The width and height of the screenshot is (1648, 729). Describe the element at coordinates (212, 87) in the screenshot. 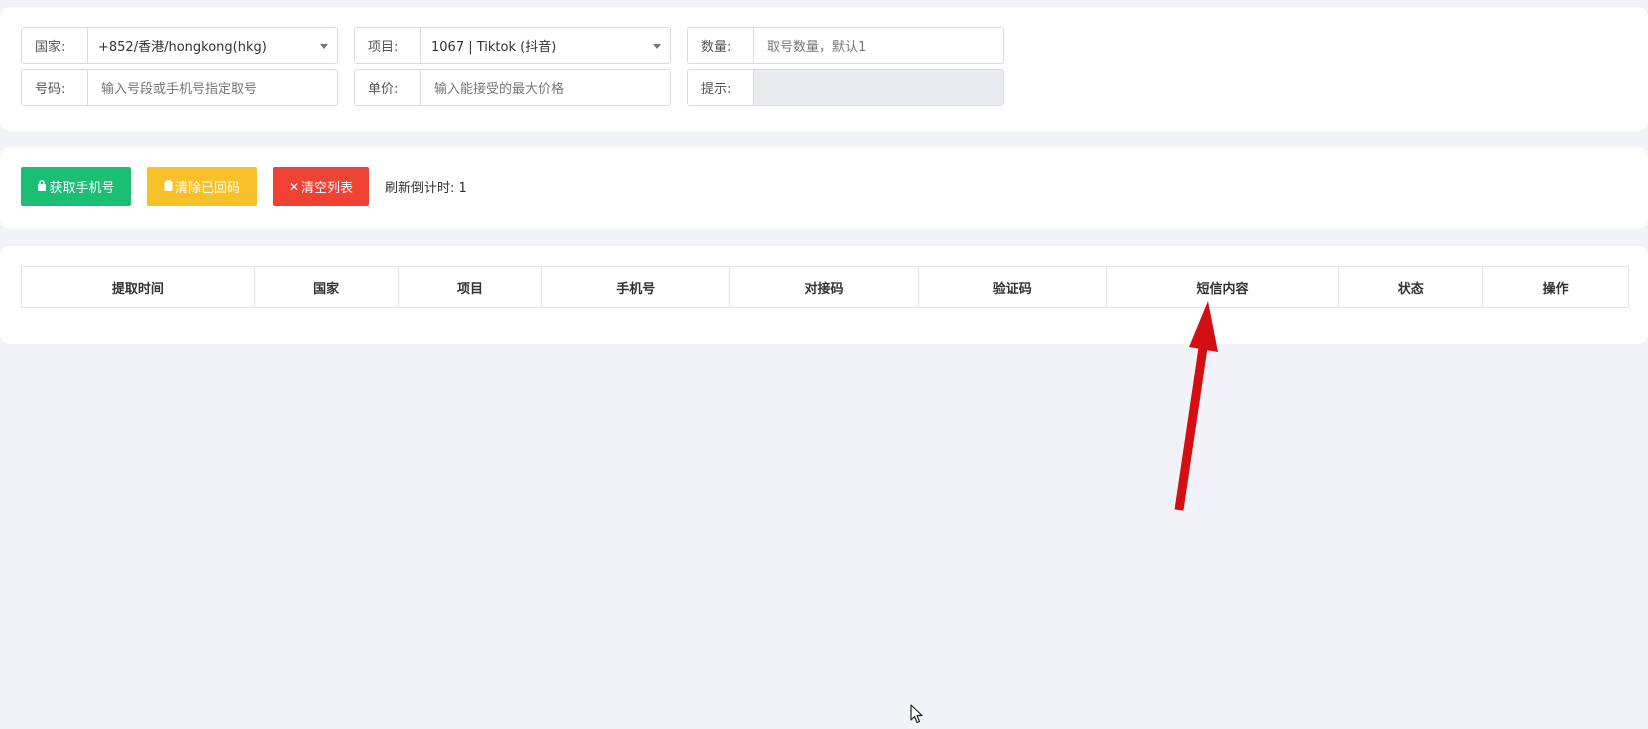

I see `number-input: 输入号段或手机号指定取号` at that location.